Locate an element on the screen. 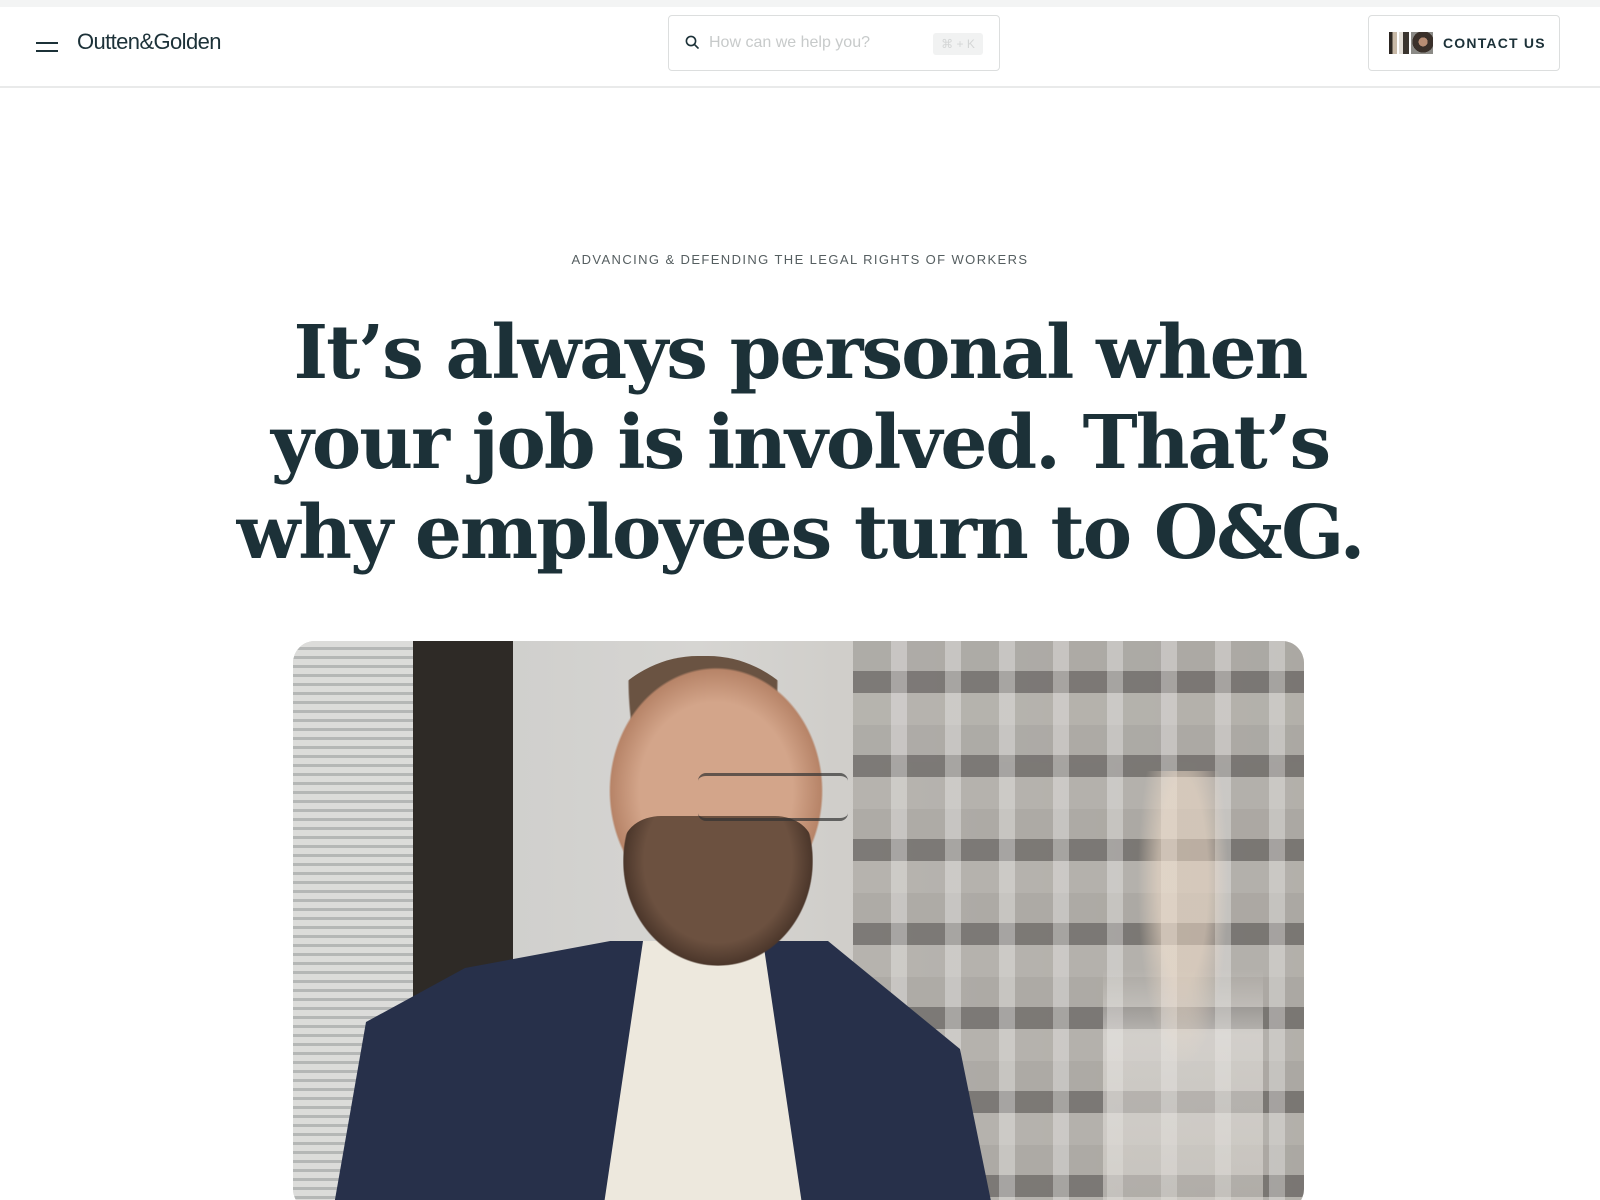  team-avatars is located at coordinates (1411, 43).